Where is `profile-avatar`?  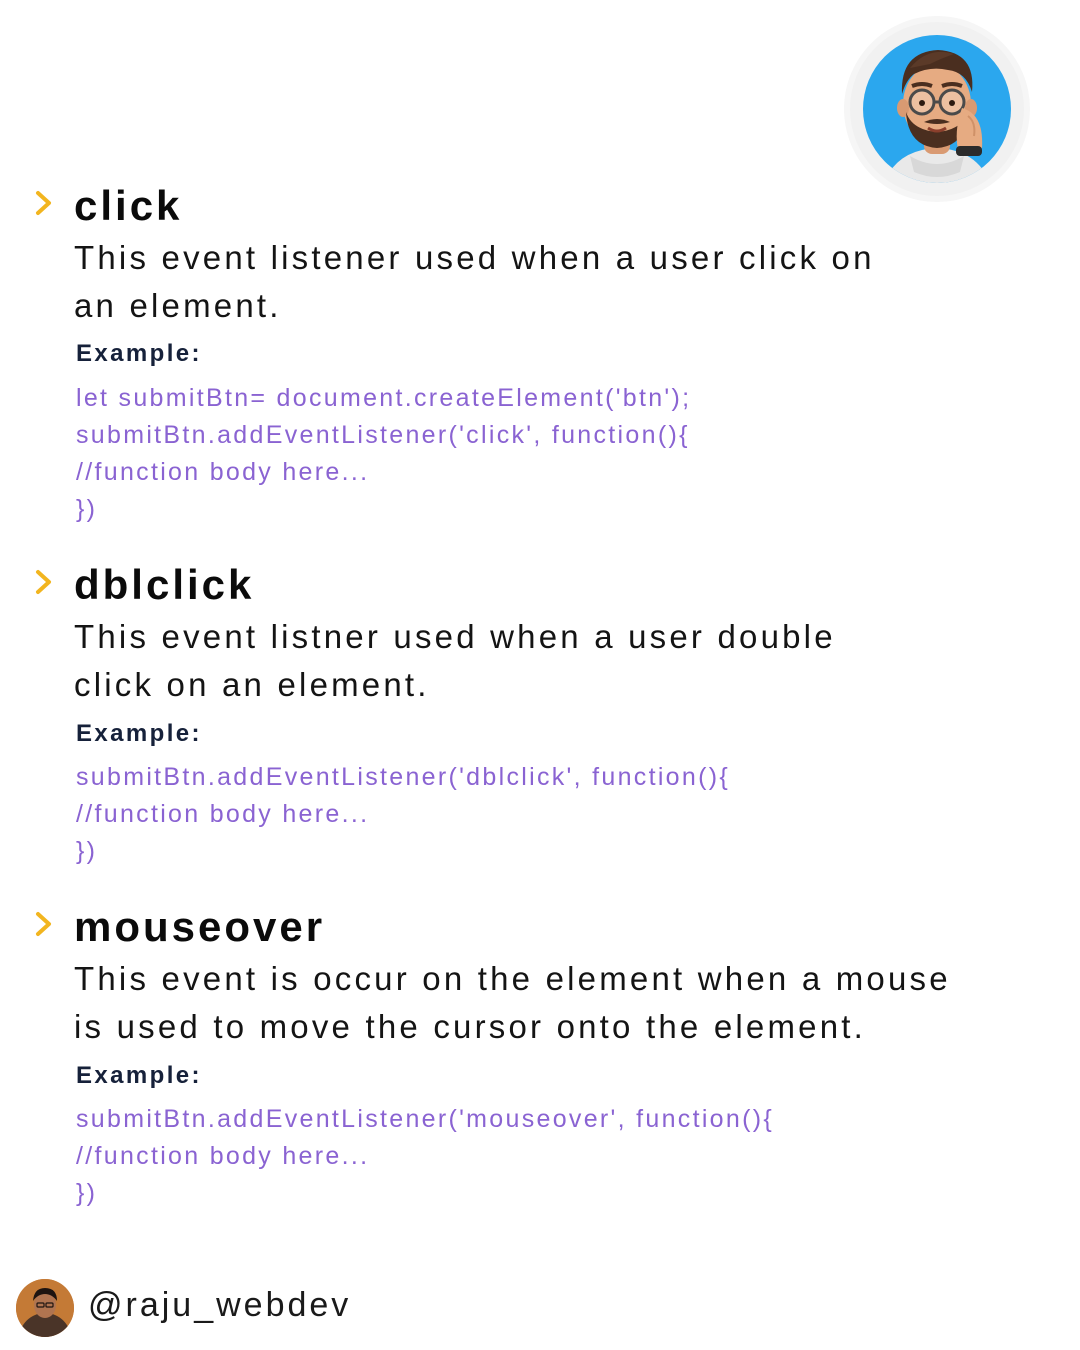
profile-avatar is located at coordinates (45, 1308).